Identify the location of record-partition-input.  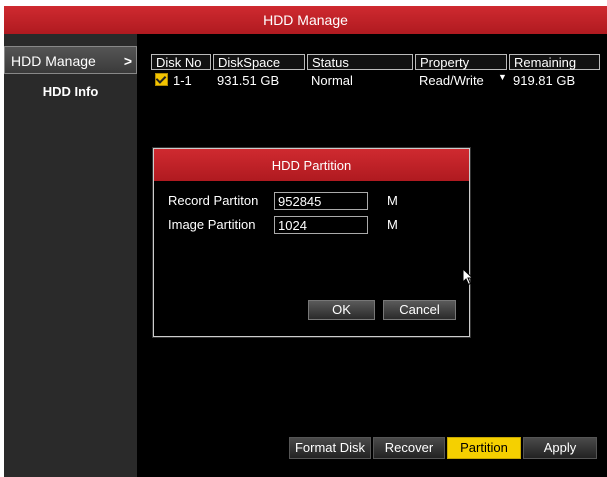
(321, 201).